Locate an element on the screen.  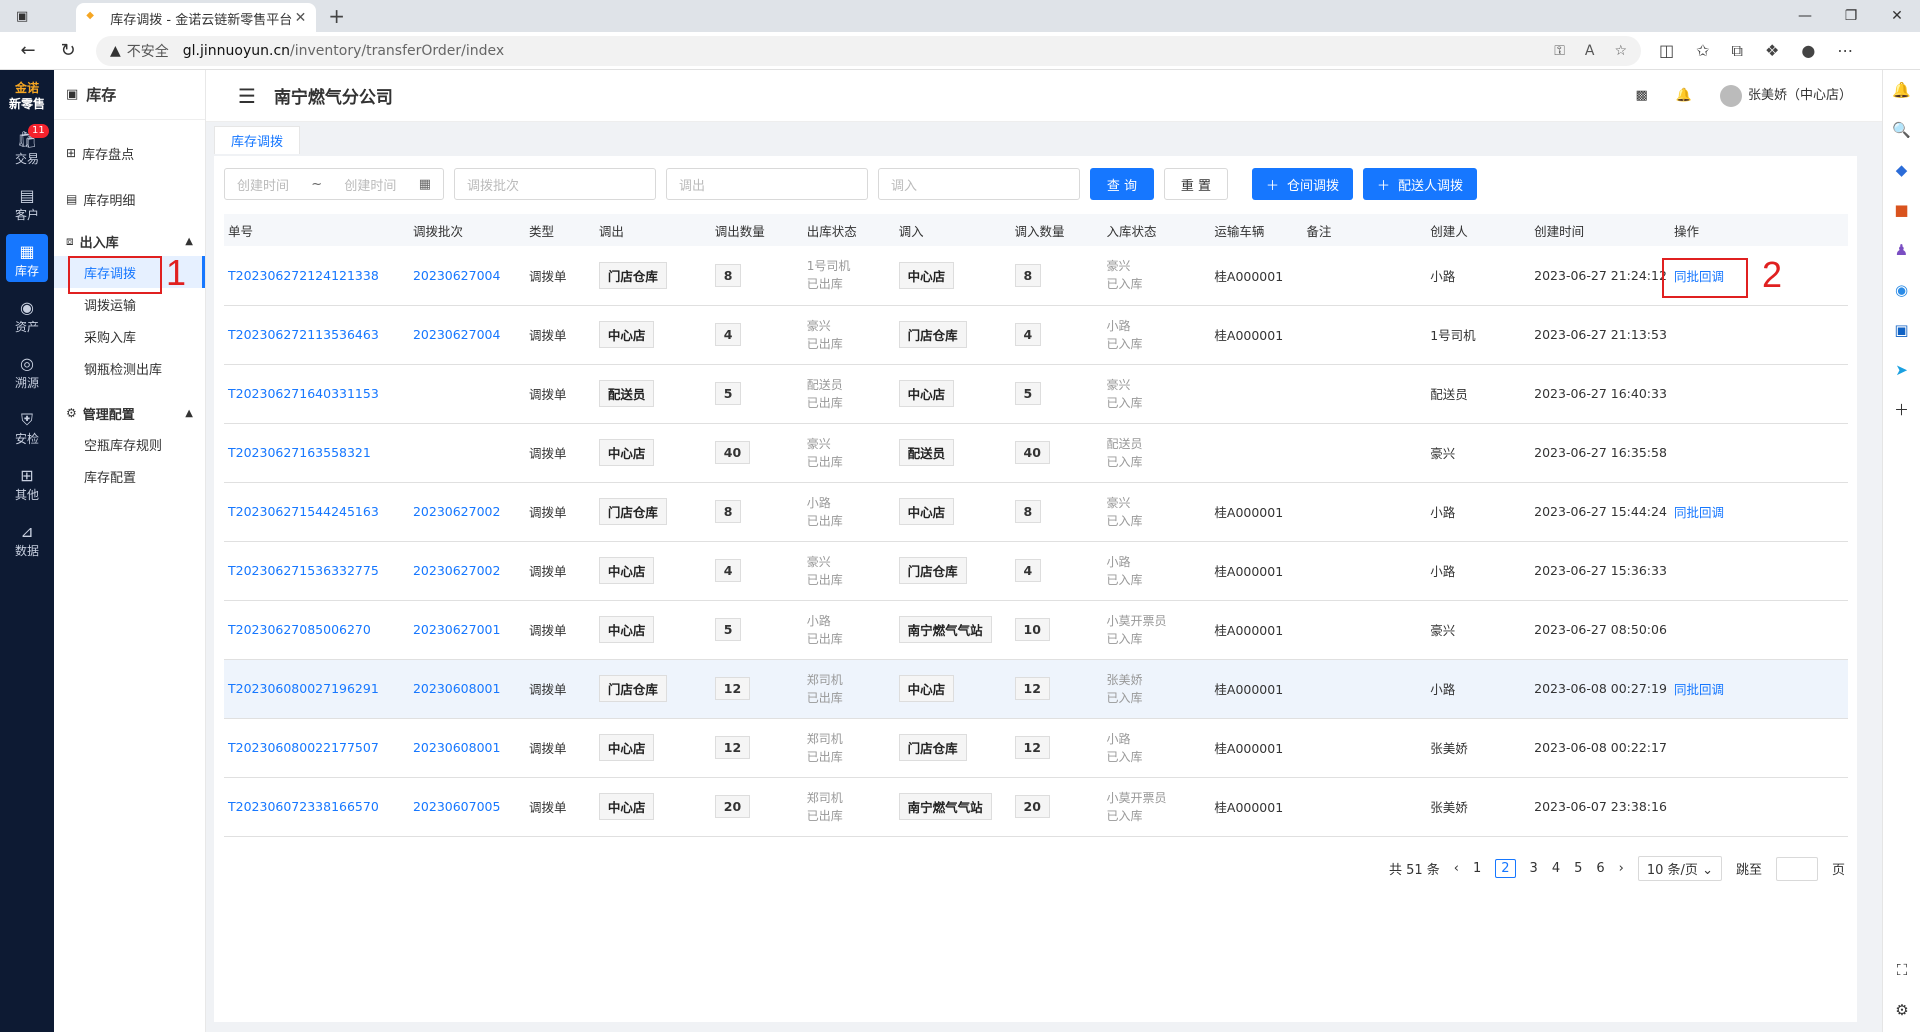
page-6: 6 is located at coordinates (1600, 868).